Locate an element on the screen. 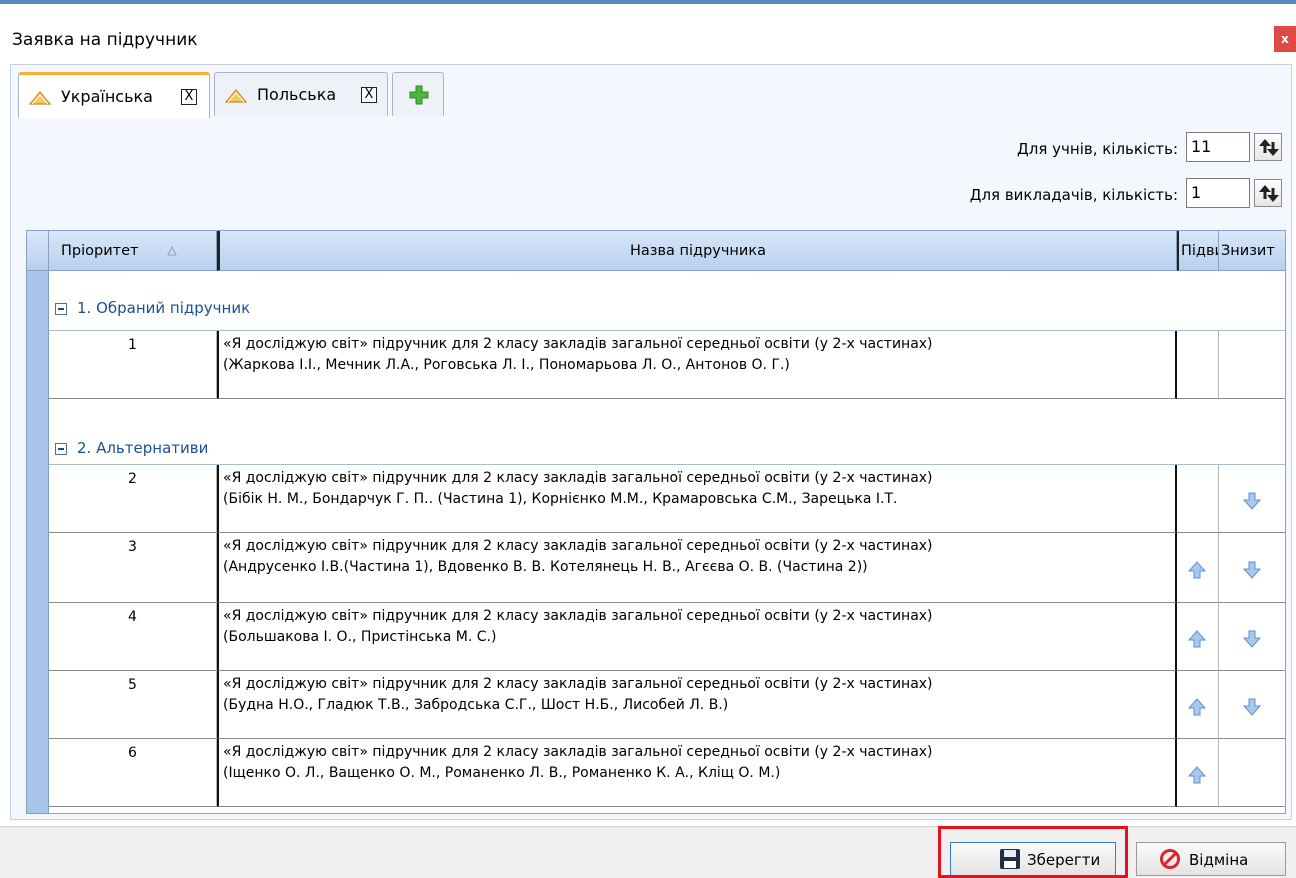 Image resolution: width=1296 pixels, height=878 pixels. close-button: x is located at coordinates (1285, 39).